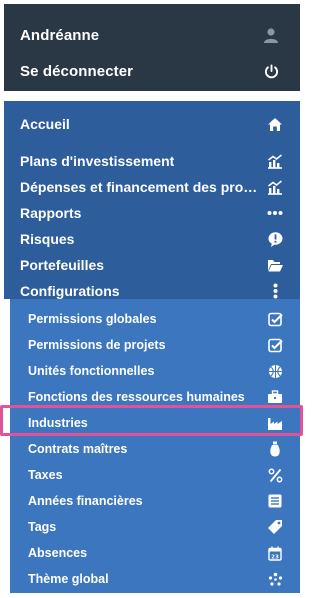 This screenshot has height=598, width=320. What do you see at coordinates (275, 475) in the screenshot?
I see `percent-icon` at bounding box center [275, 475].